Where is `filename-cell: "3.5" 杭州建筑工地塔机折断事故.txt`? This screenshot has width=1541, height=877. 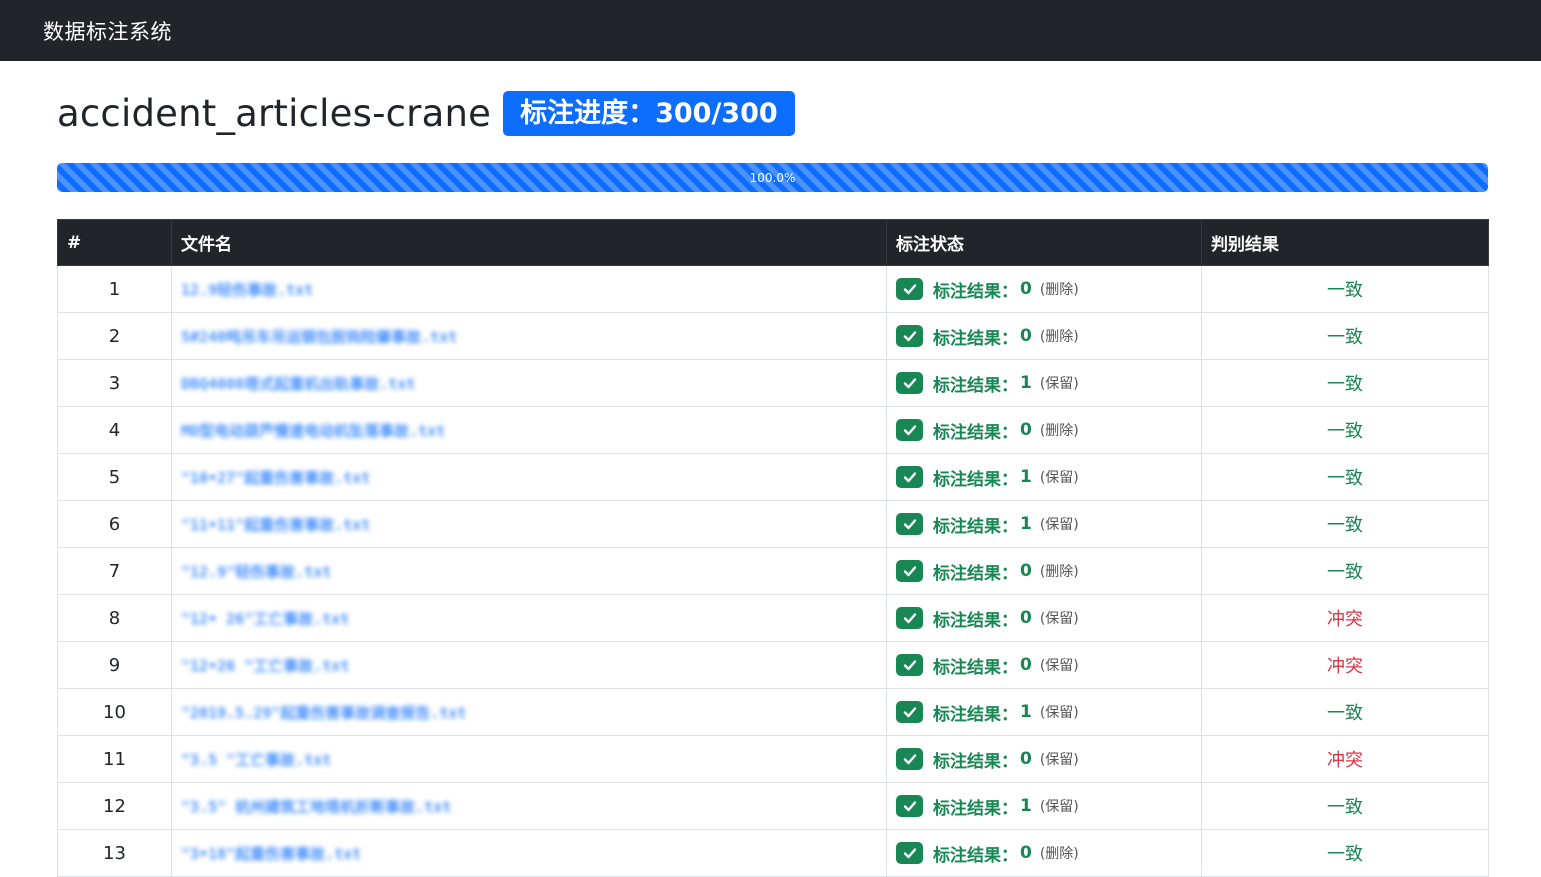
filename-cell: "3.5" 杭州建筑工地塔机折断事故.txt is located at coordinates (529, 806).